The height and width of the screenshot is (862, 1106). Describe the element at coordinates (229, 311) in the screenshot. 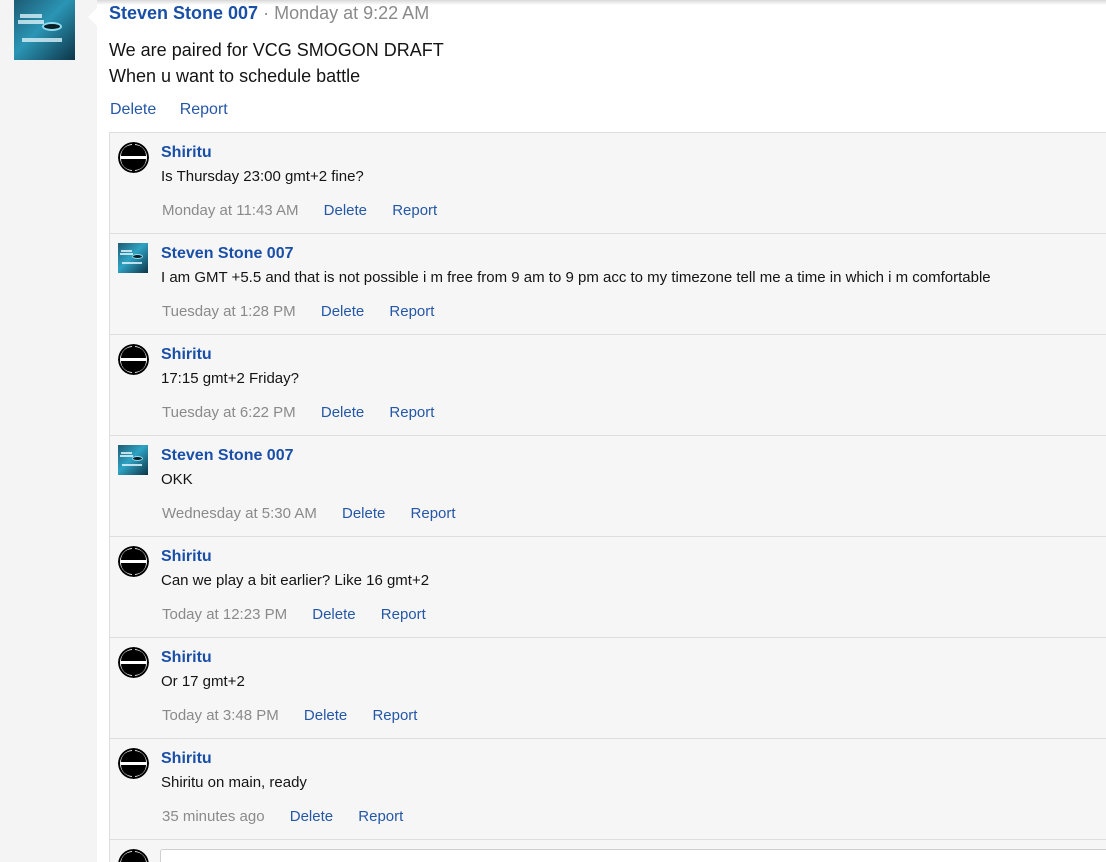

I see `comment-timestamp: Tuesday at 1:28 PM` at that location.